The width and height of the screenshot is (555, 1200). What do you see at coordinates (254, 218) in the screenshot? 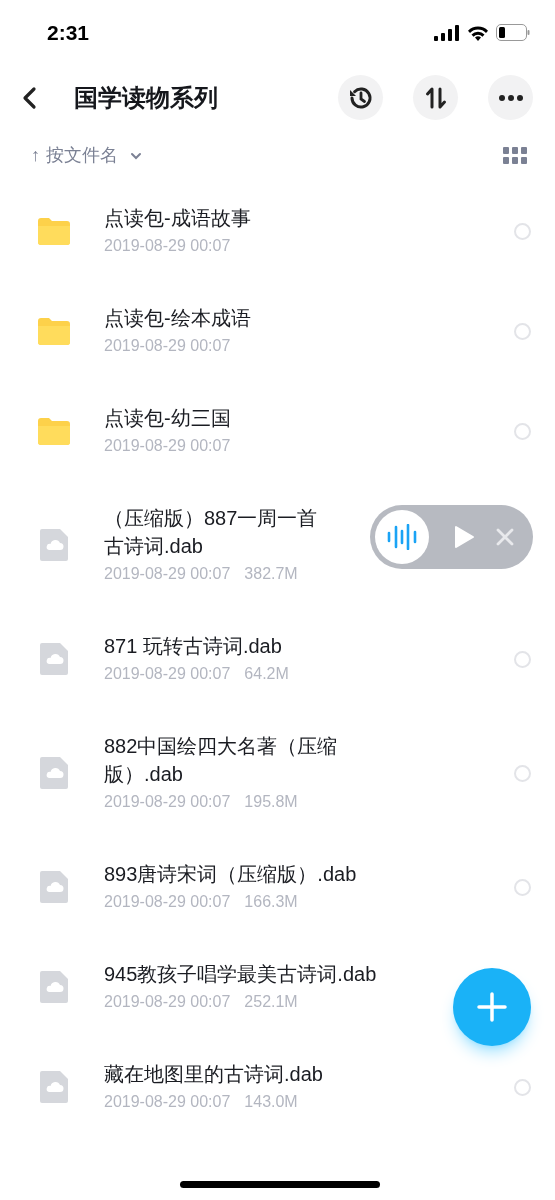
I see `file-name: 点读包-成语故事` at bounding box center [254, 218].